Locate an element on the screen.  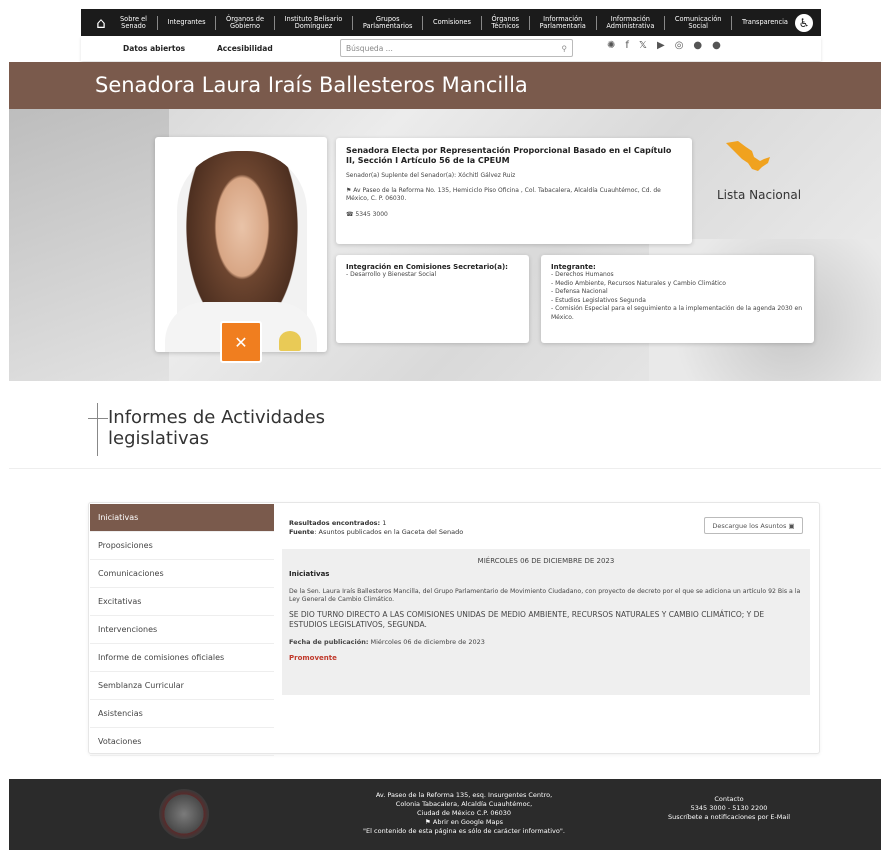
entry-title: Iniciativas is located at coordinates (309, 574).